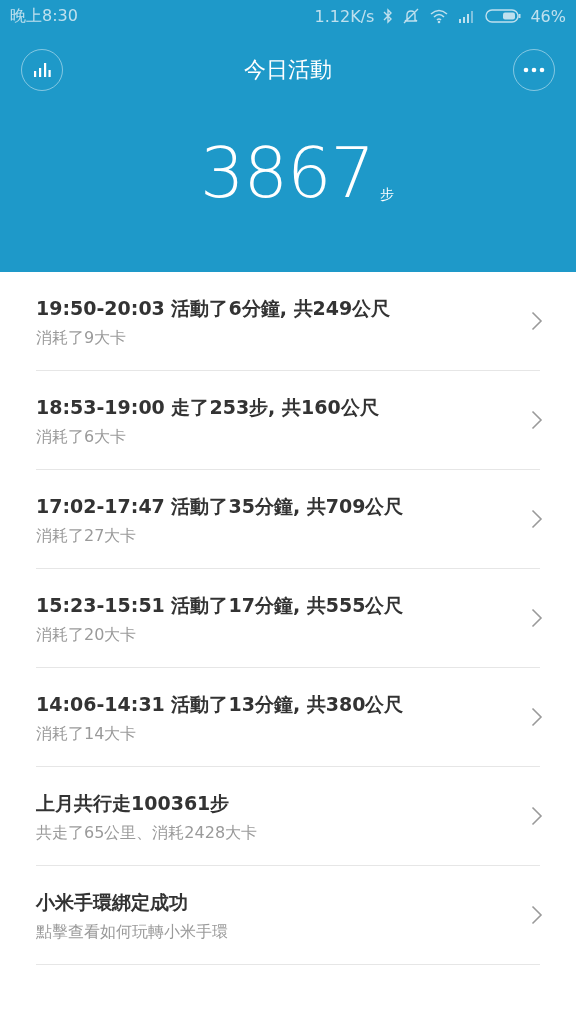  I want to click on network-speed: 1.12K/s, so click(344, 16).